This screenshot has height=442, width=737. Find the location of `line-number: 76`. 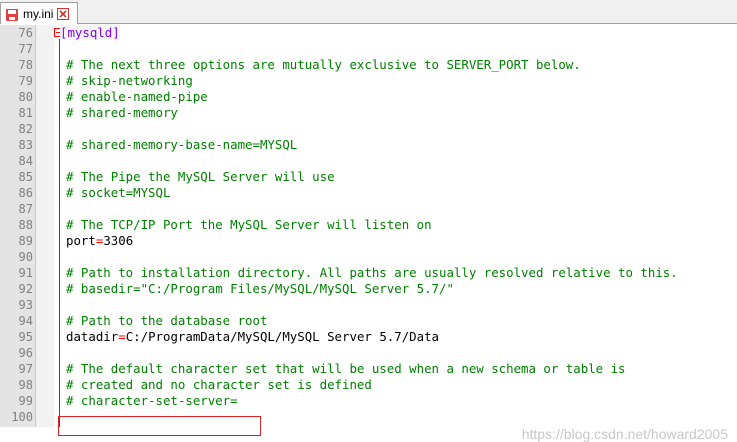

line-number: 76 is located at coordinates (25, 33).